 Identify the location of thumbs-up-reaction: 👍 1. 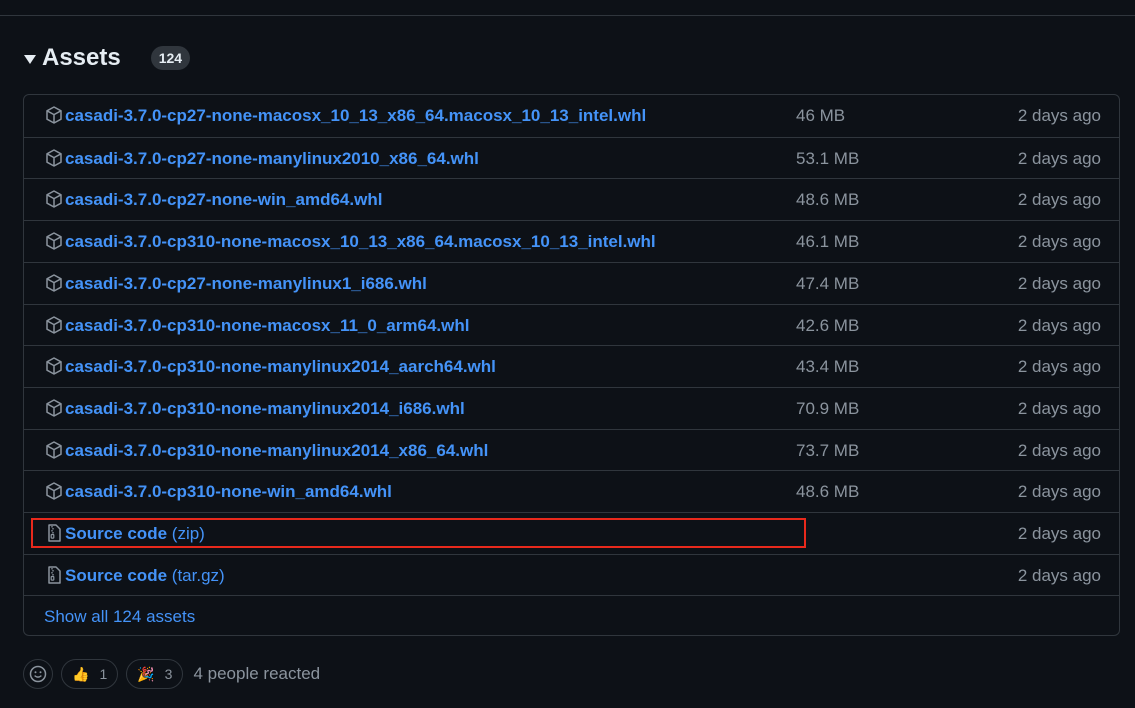
(90, 674).